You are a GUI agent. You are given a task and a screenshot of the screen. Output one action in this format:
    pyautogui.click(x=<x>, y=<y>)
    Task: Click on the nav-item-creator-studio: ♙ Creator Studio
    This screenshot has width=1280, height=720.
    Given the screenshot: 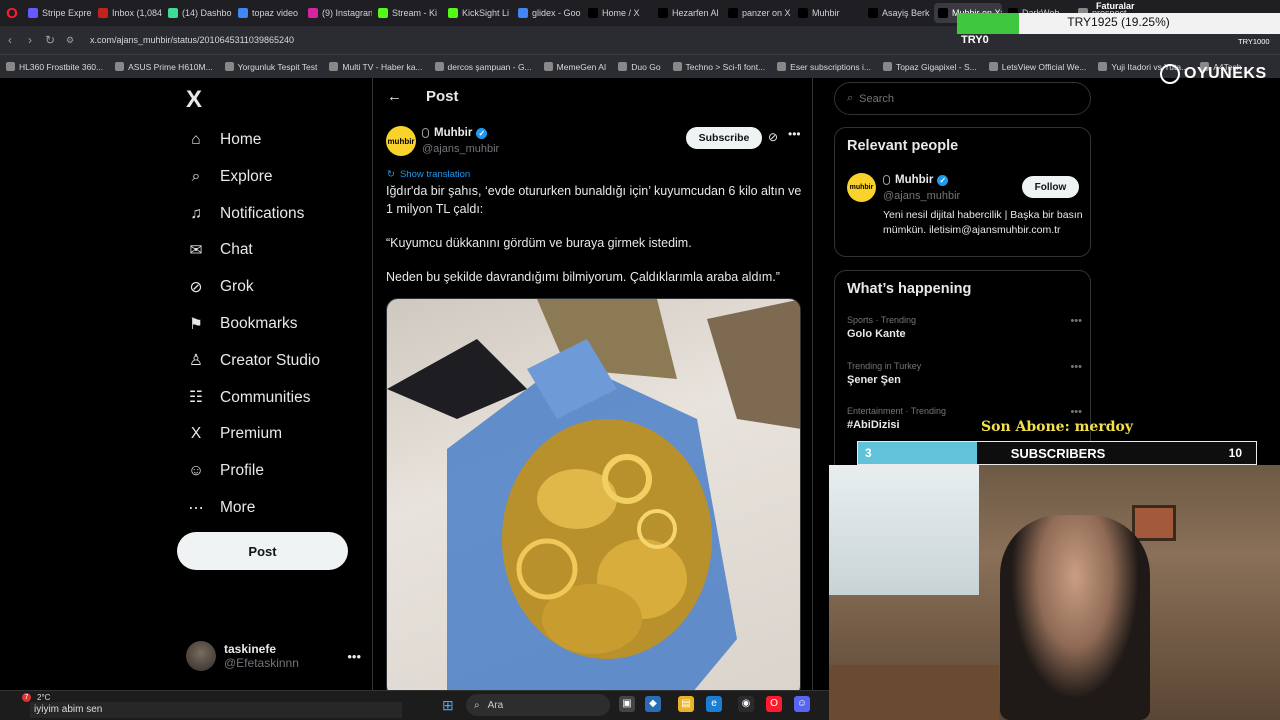 What is the action you would take?
    pyautogui.click(x=253, y=361)
    